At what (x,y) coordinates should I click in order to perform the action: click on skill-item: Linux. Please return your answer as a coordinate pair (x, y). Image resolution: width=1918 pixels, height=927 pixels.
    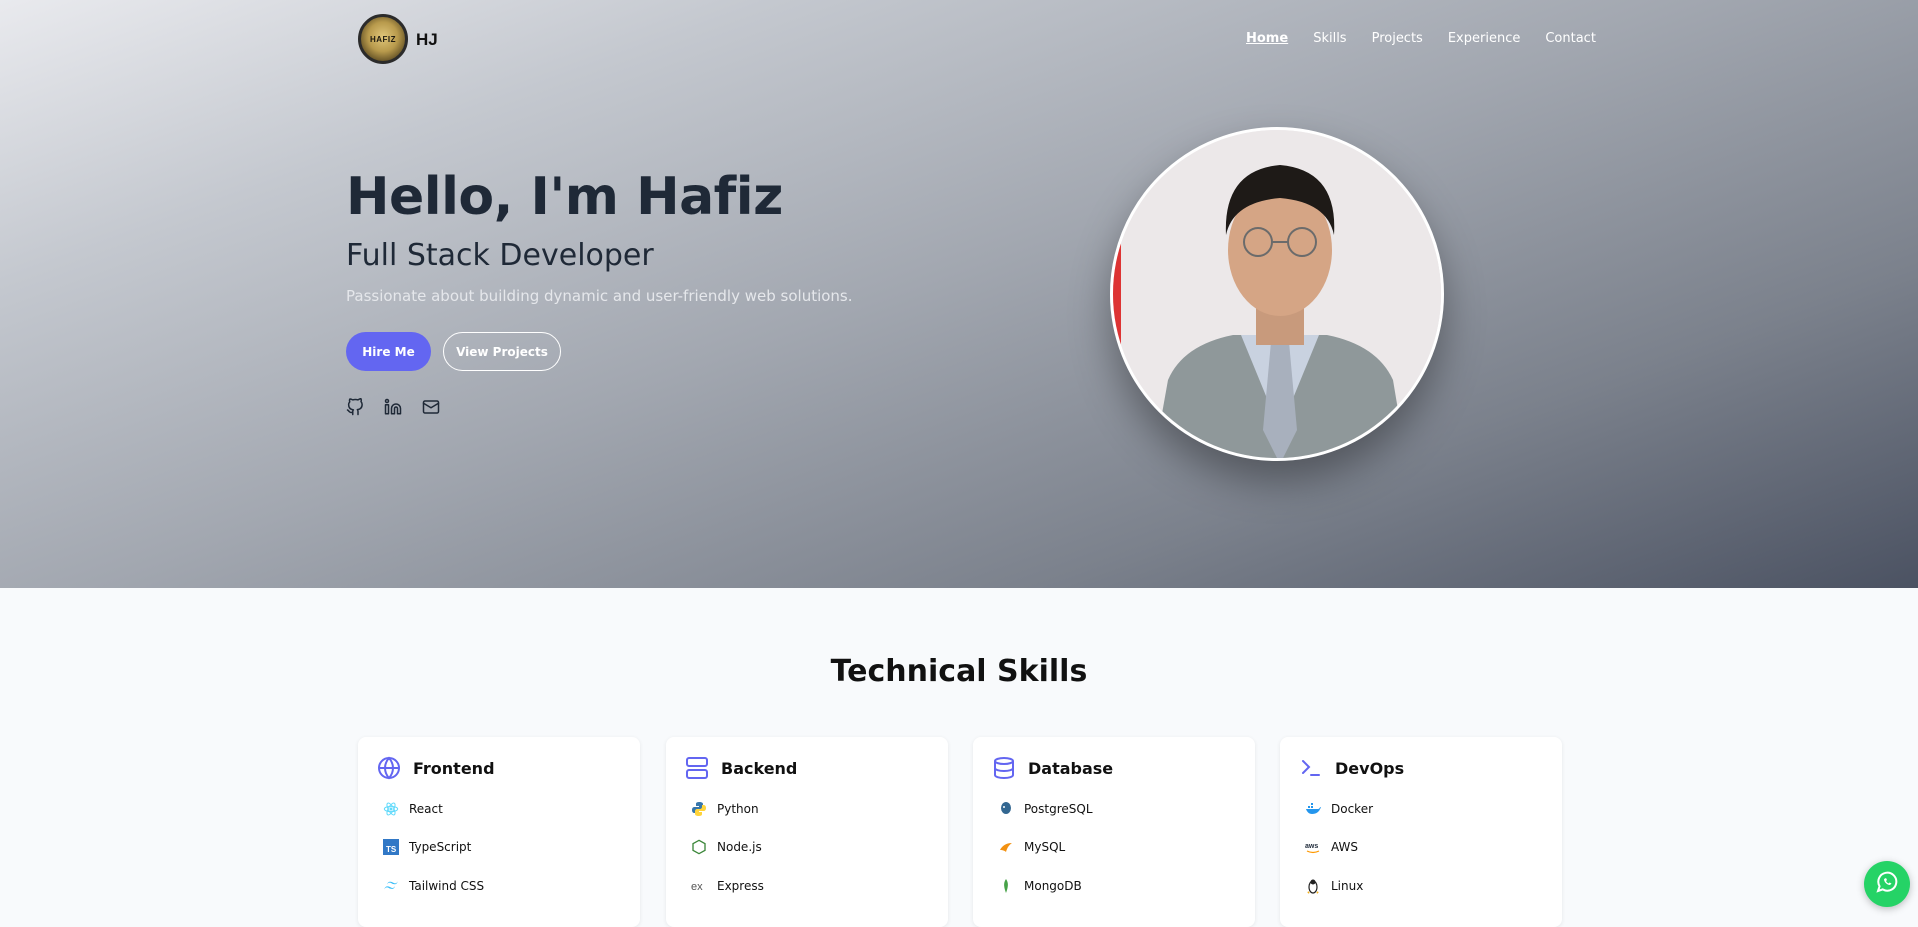
    Looking at the image, I should click on (1334, 886).